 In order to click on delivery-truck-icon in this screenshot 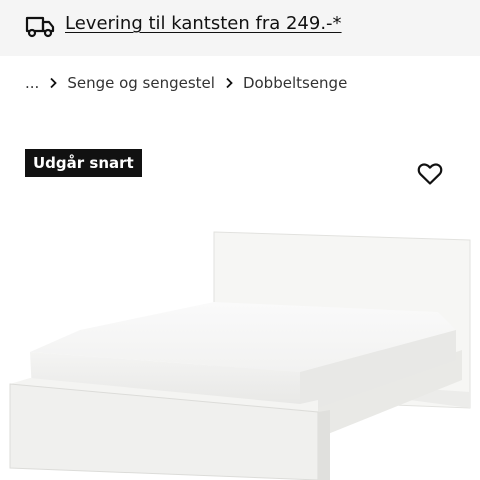, I will do `click(40, 27)`.